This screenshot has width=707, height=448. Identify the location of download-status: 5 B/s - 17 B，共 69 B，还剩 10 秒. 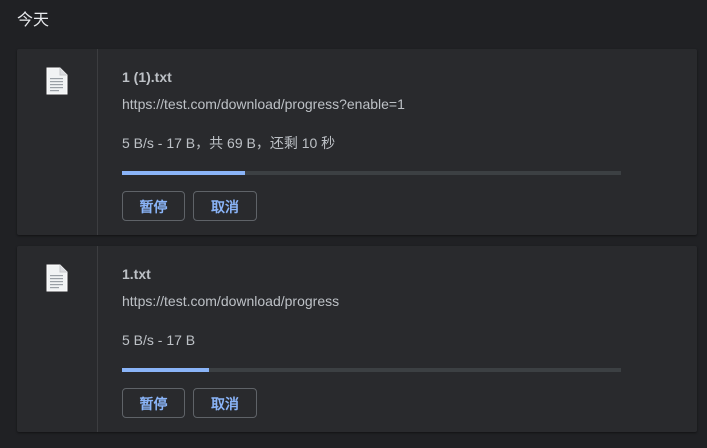
(229, 143).